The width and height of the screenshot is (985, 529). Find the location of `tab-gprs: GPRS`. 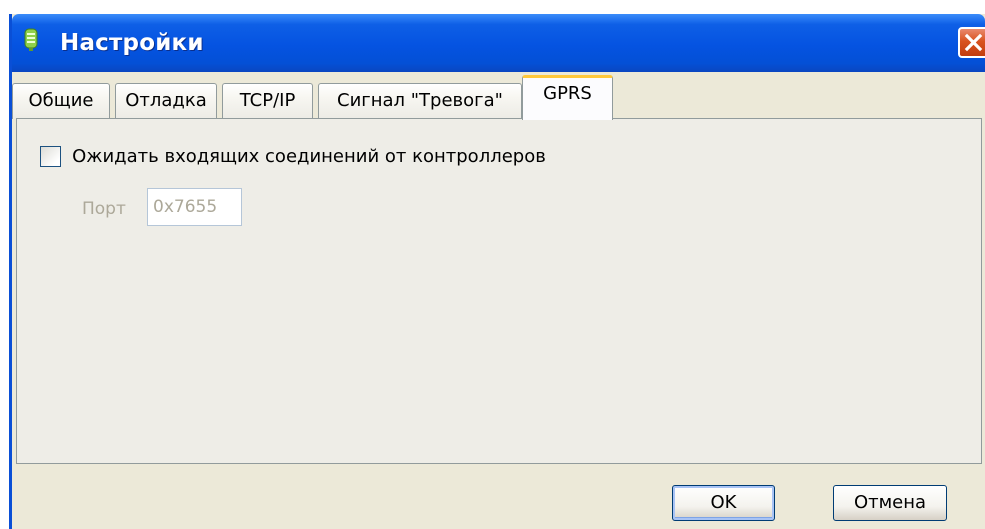

tab-gprs: GPRS is located at coordinates (567, 97).